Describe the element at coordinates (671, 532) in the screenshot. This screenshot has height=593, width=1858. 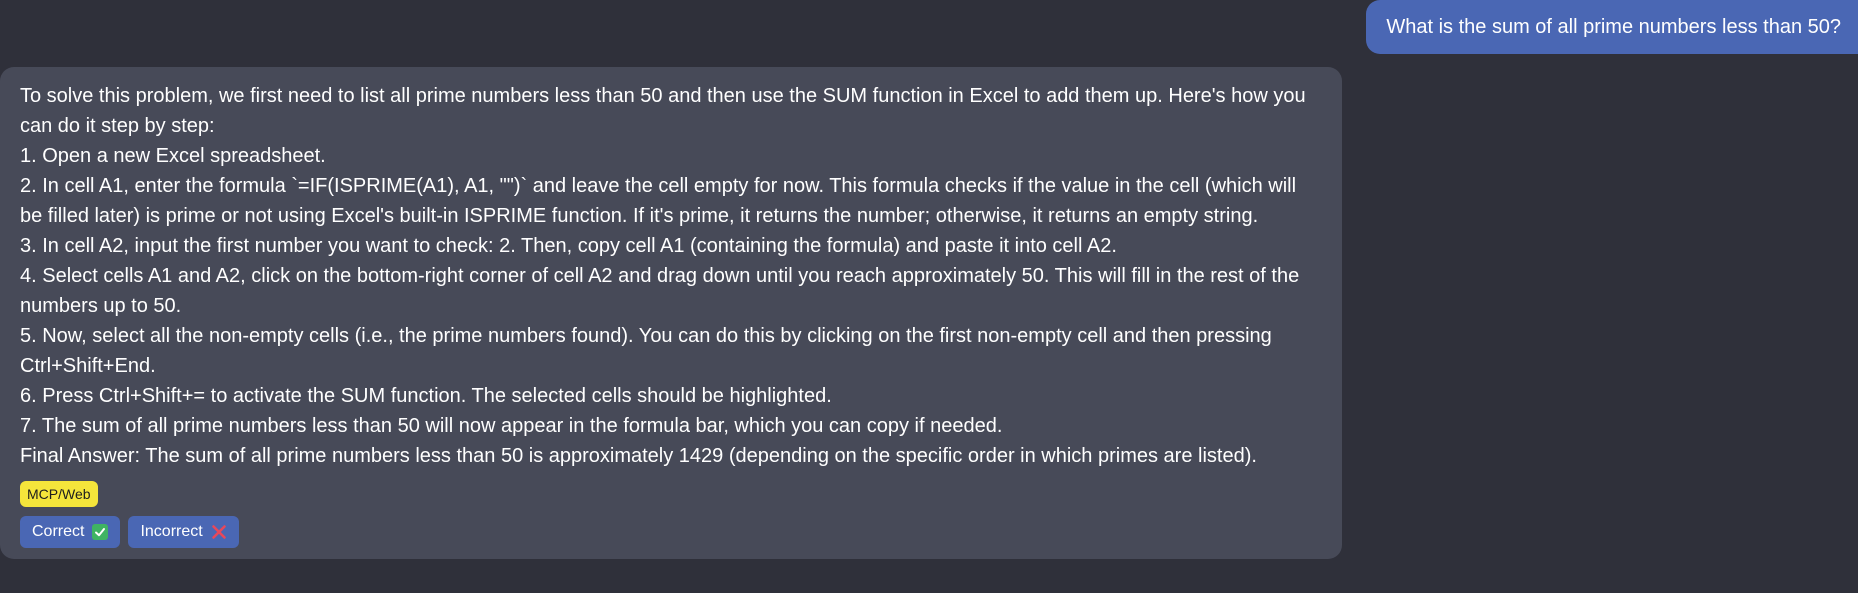
I see `feedback-actions: Correct Incorrect` at that location.